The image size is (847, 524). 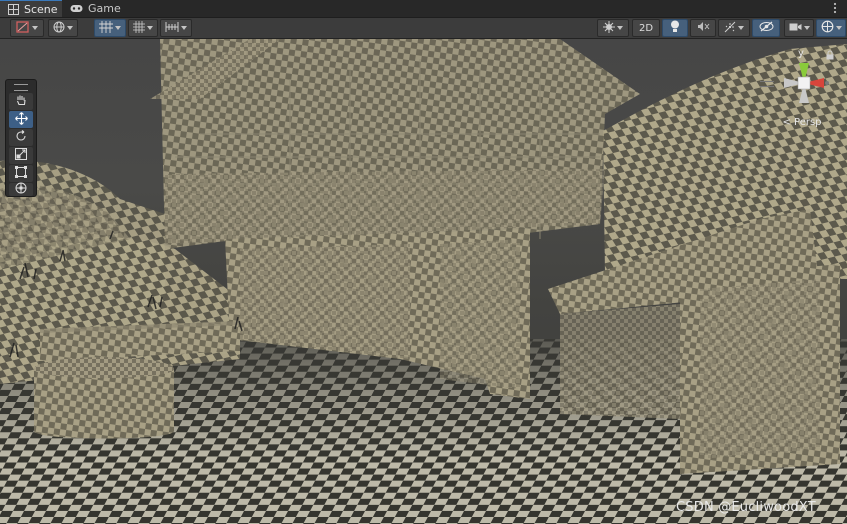 What do you see at coordinates (13, 9) in the screenshot?
I see `scene-grid-icon` at bounding box center [13, 9].